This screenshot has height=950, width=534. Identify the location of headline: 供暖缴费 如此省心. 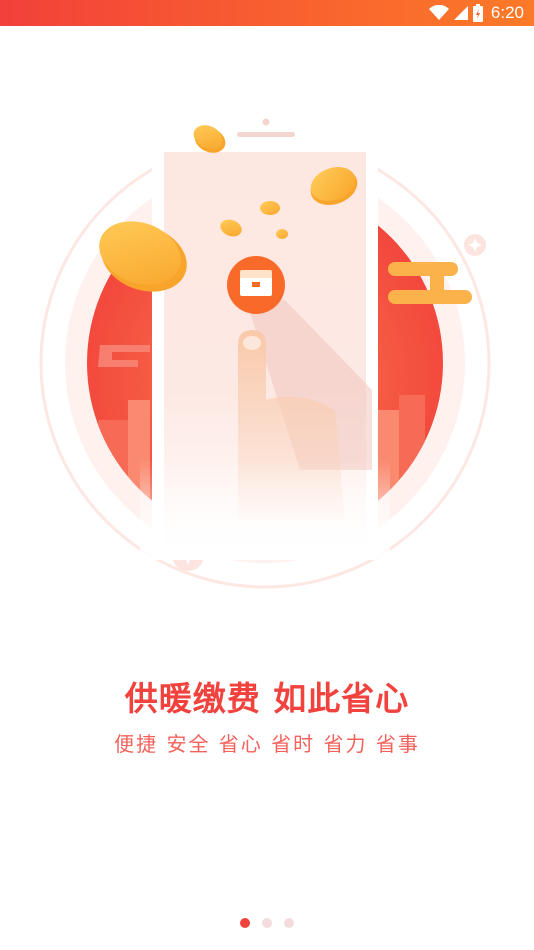
(267, 698).